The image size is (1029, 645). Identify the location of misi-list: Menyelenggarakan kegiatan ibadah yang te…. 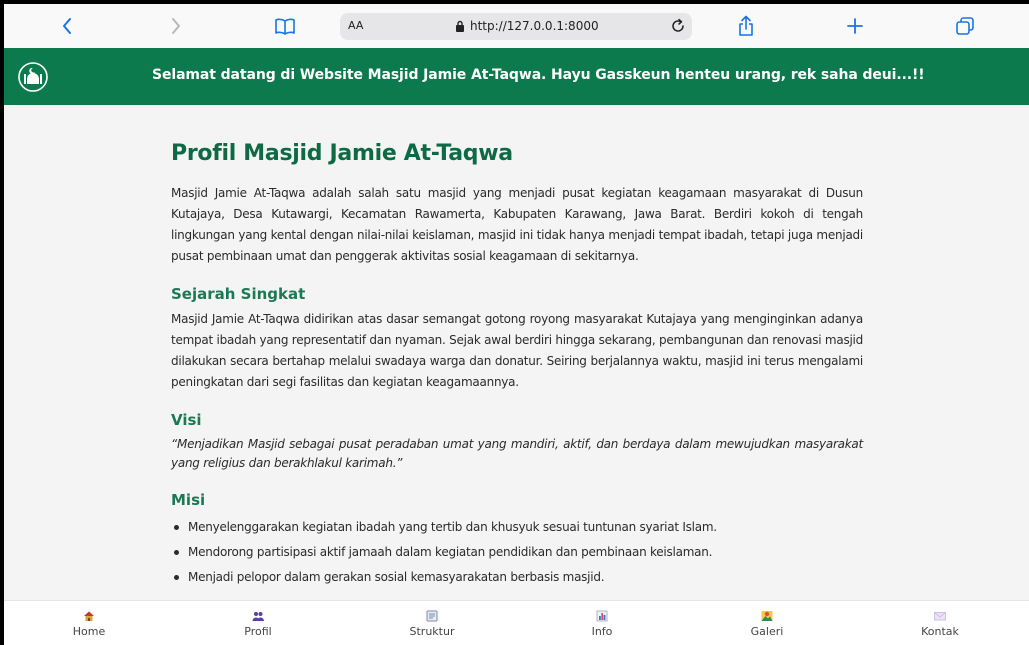
(517, 552).